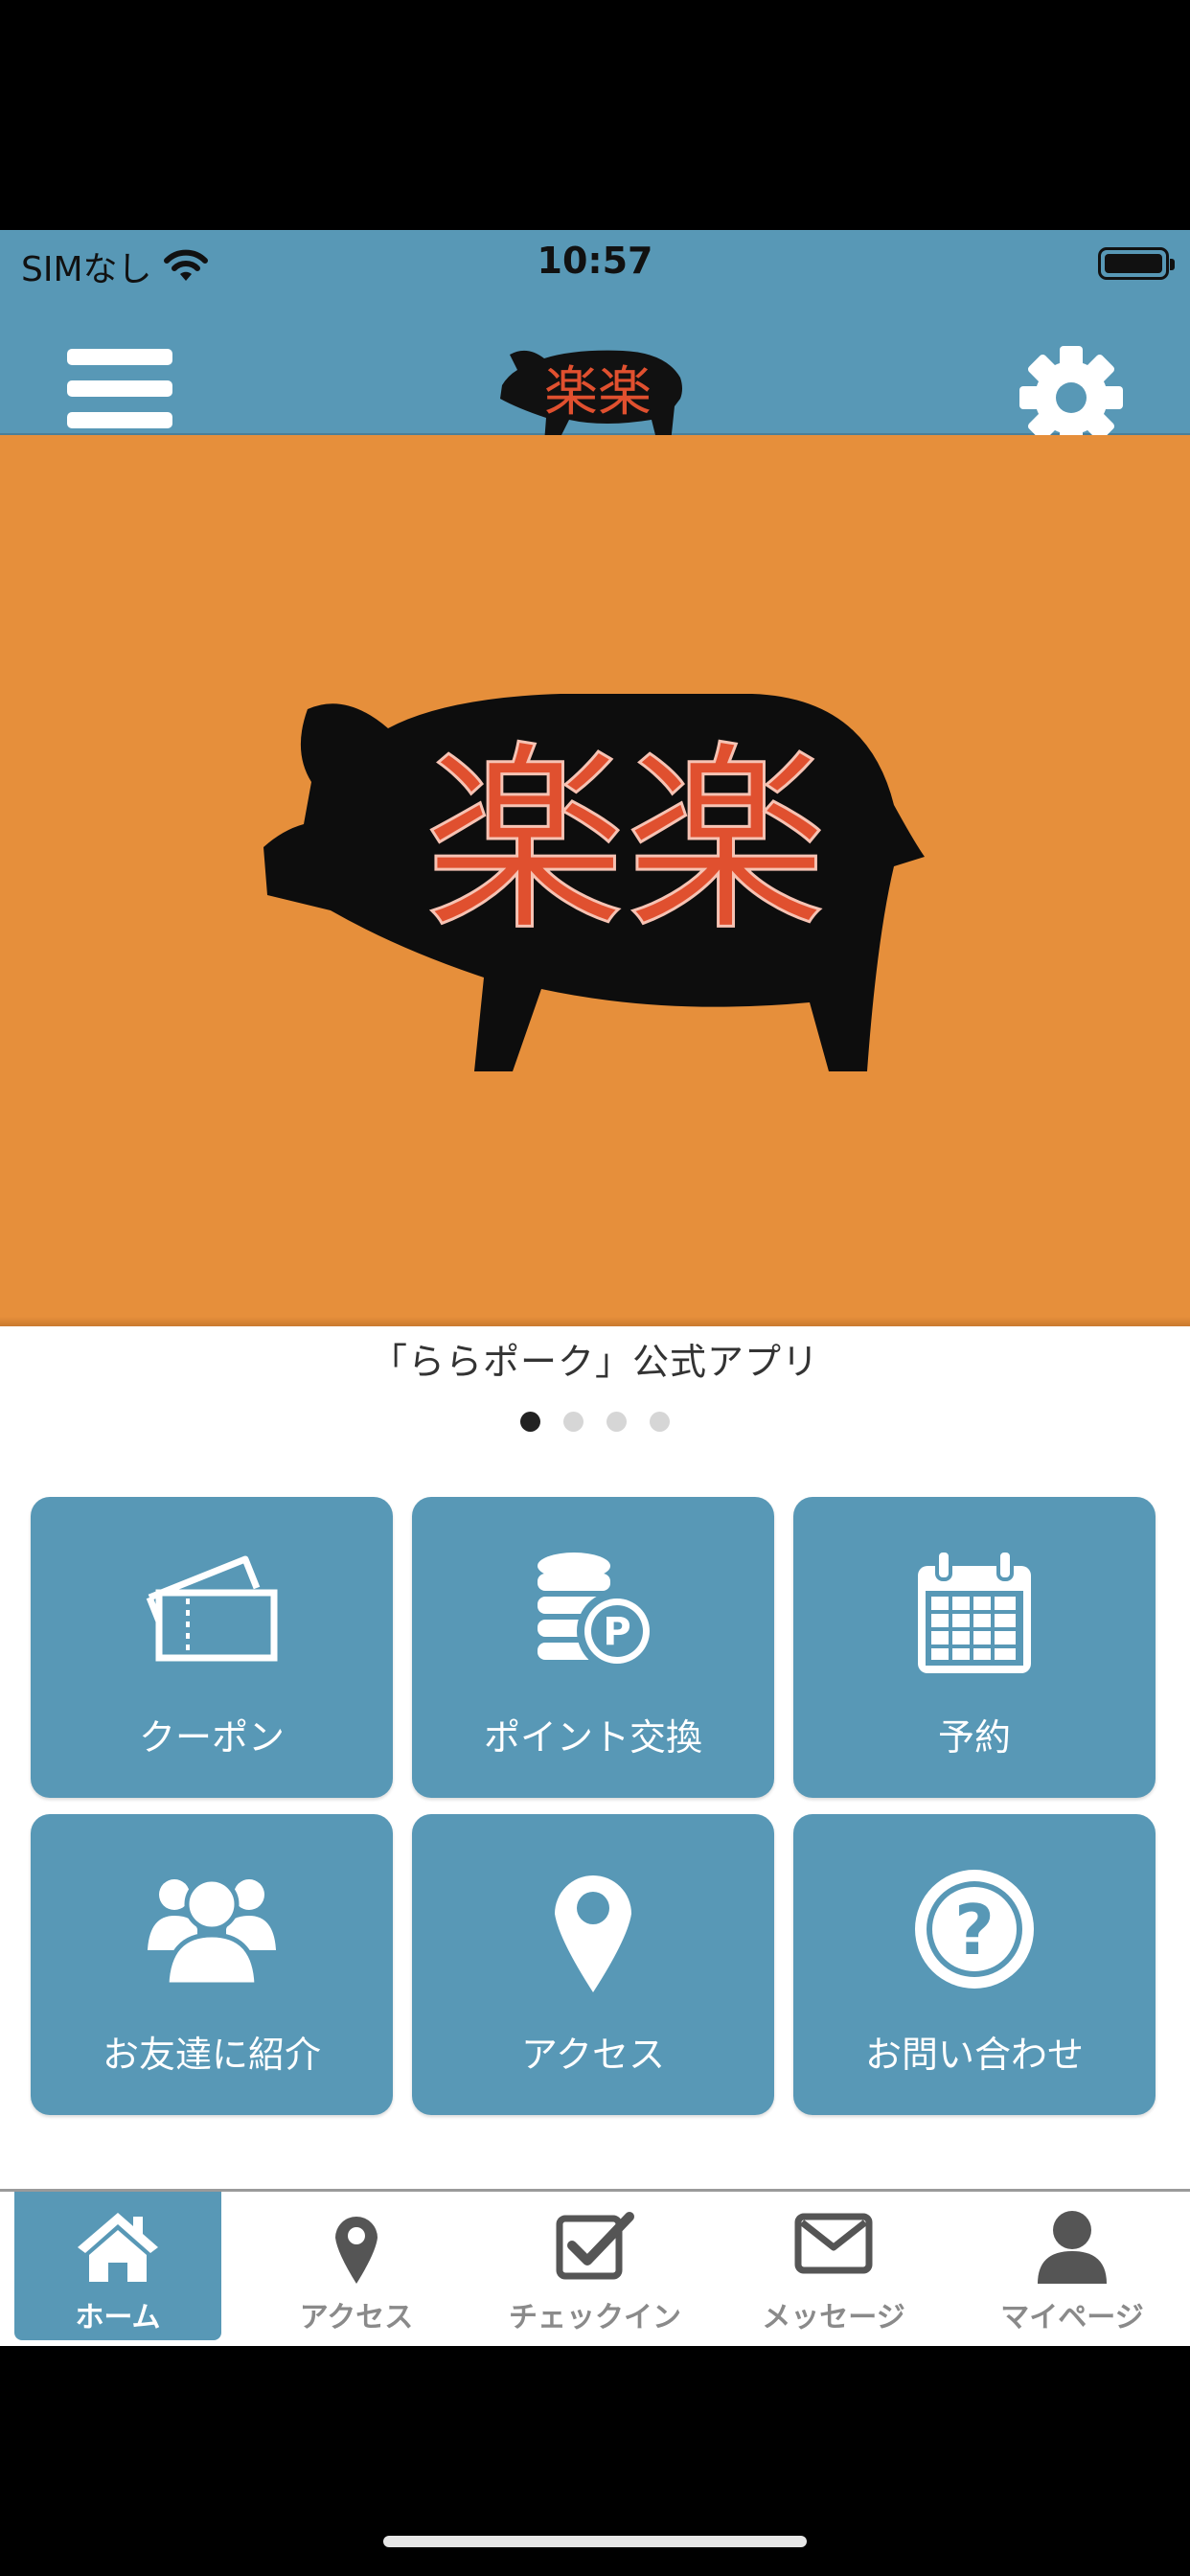  I want to click on person-icon, so click(1072, 2248).